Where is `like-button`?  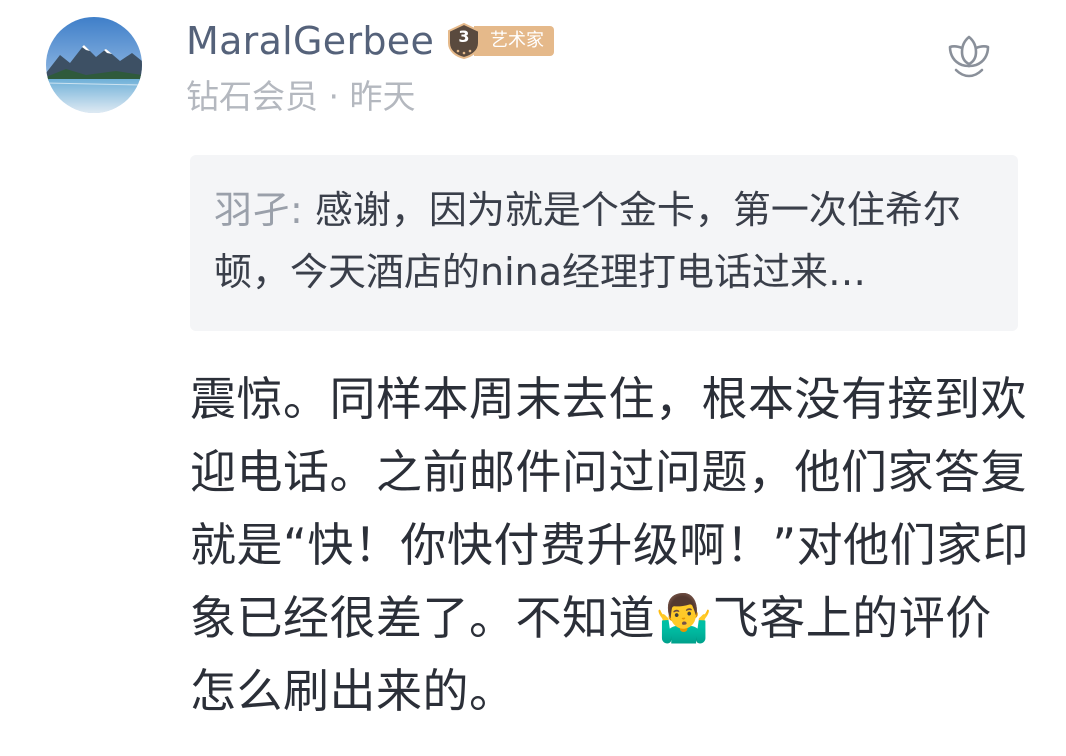
like-button is located at coordinates (969, 55).